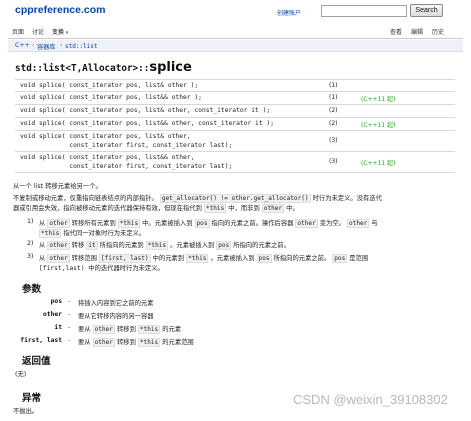  I want to click on item-number: 1), so click(30, 221).